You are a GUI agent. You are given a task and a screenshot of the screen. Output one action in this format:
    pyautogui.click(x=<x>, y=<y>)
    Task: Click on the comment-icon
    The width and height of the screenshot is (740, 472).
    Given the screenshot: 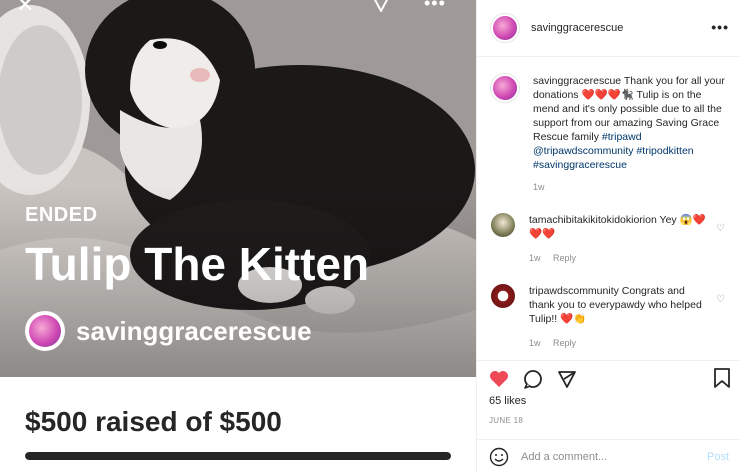 What is the action you would take?
    pyautogui.click(x=533, y=381)
    